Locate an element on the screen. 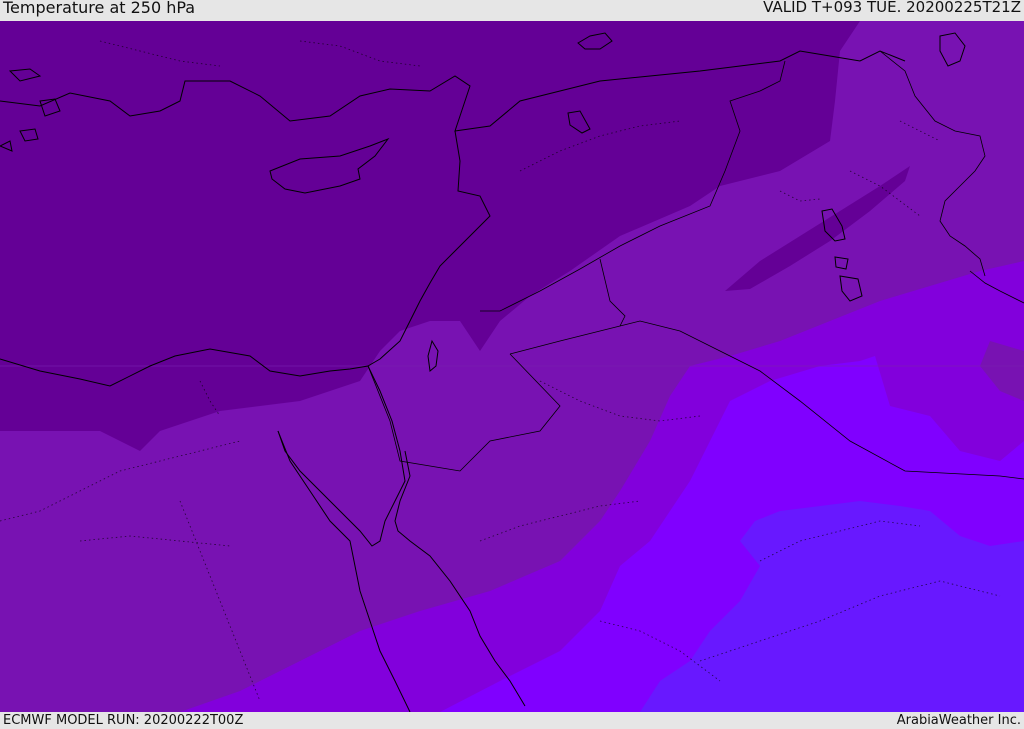  map-title: Temperature at 250 hPa is located at coordinates (99, 8).